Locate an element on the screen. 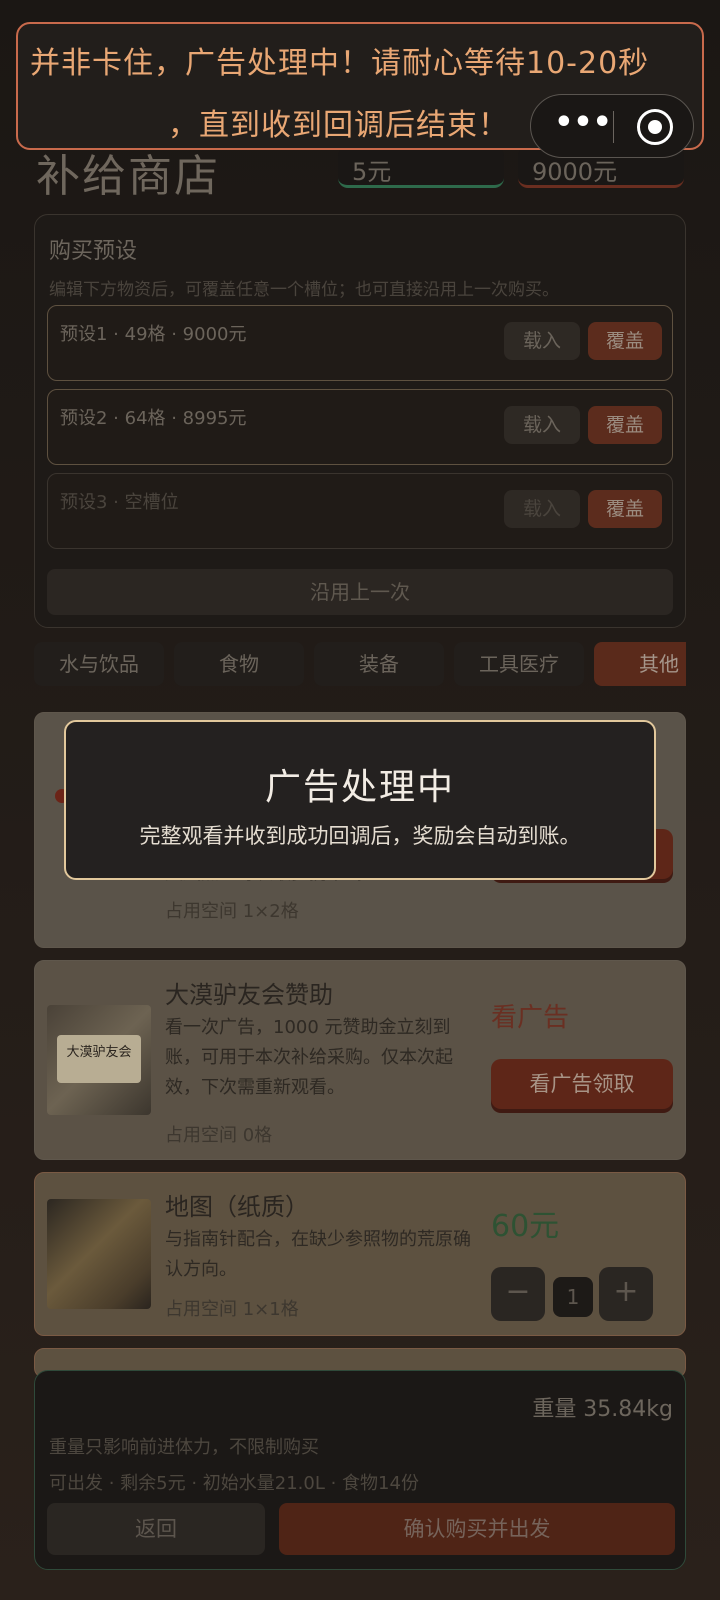 The image size is (720, 1600). preset-title: 购买预设 is located at coordinates (93, 251).